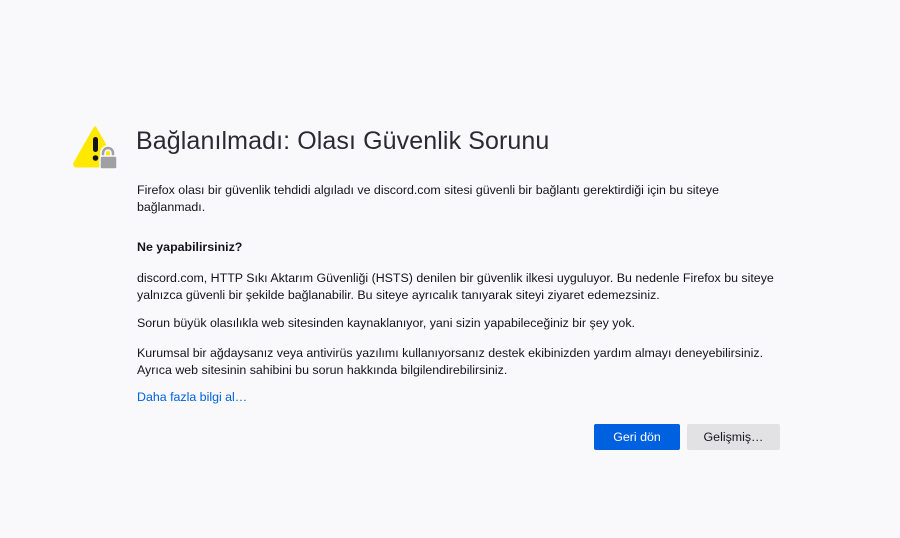  What do you see at coordinates (190, 247) in the screenshot?
I see `what-heading: Ne yapabilirsiniz?` at bounding box center [190, 247].